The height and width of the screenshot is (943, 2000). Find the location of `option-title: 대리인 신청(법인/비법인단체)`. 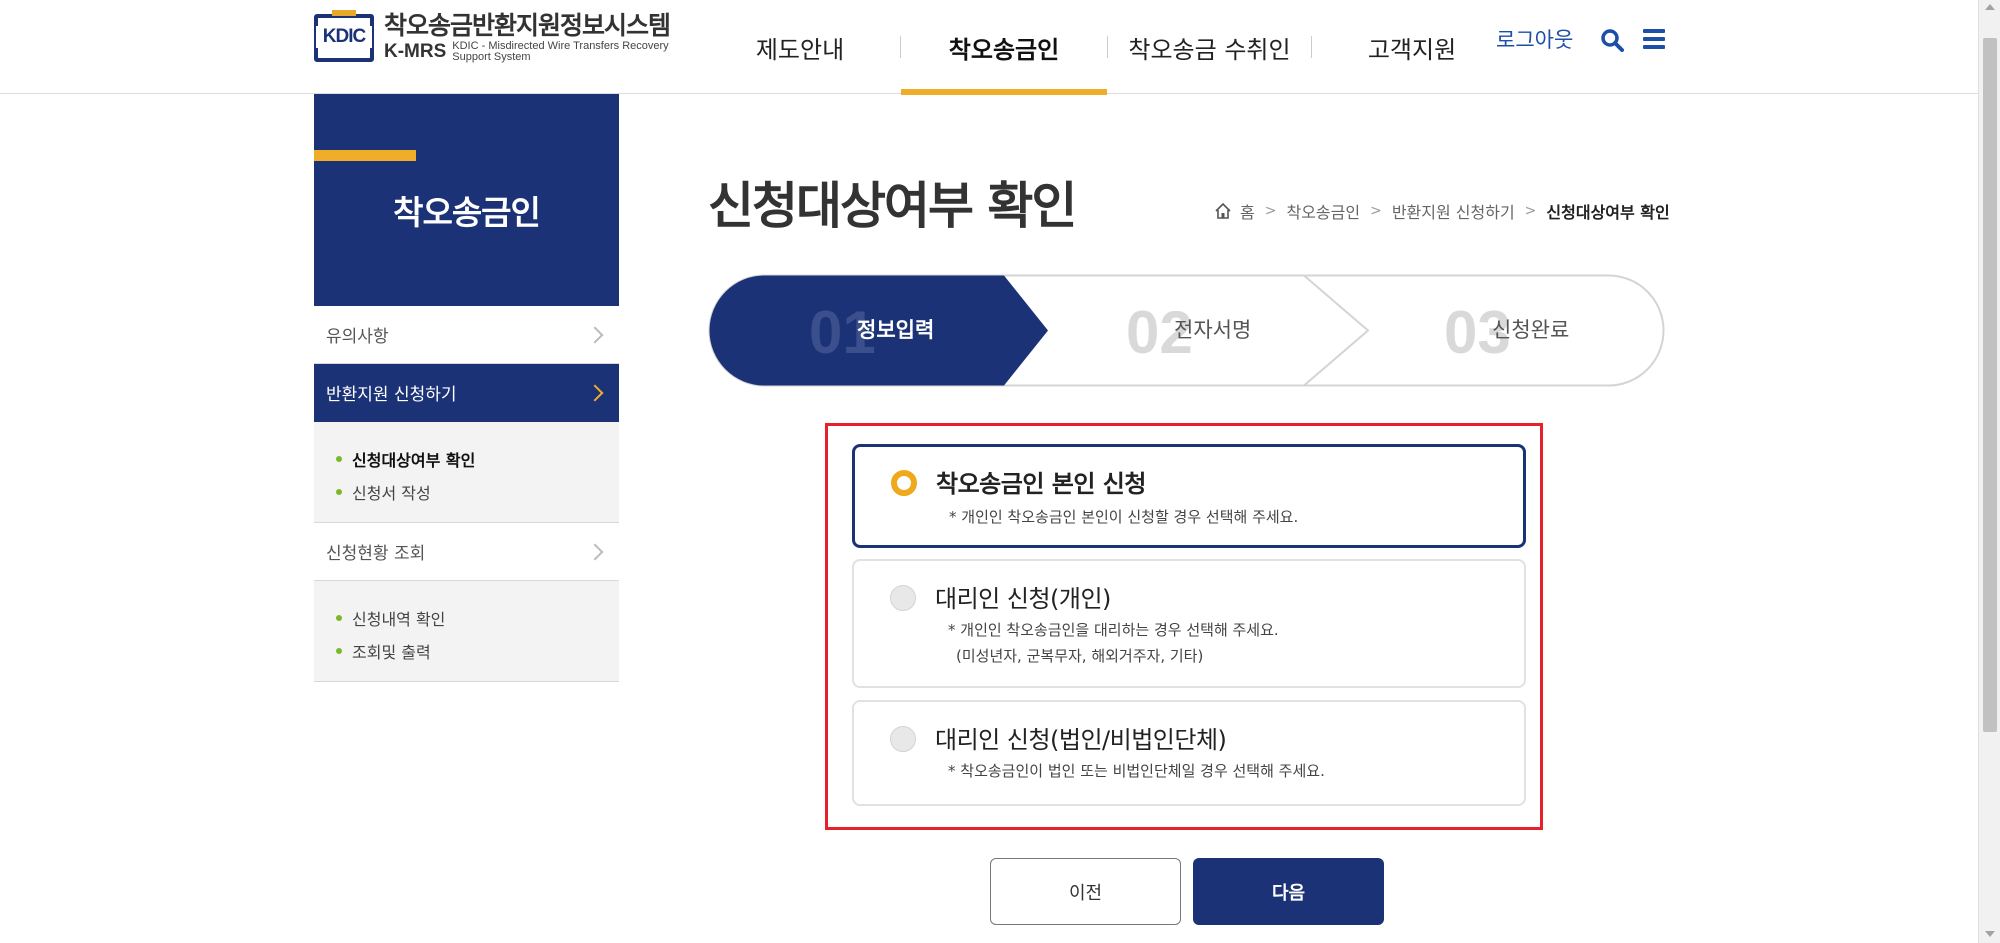

option-title: 대리인 신청(법인/비법인단체) is located at coordinates (1081, 740).